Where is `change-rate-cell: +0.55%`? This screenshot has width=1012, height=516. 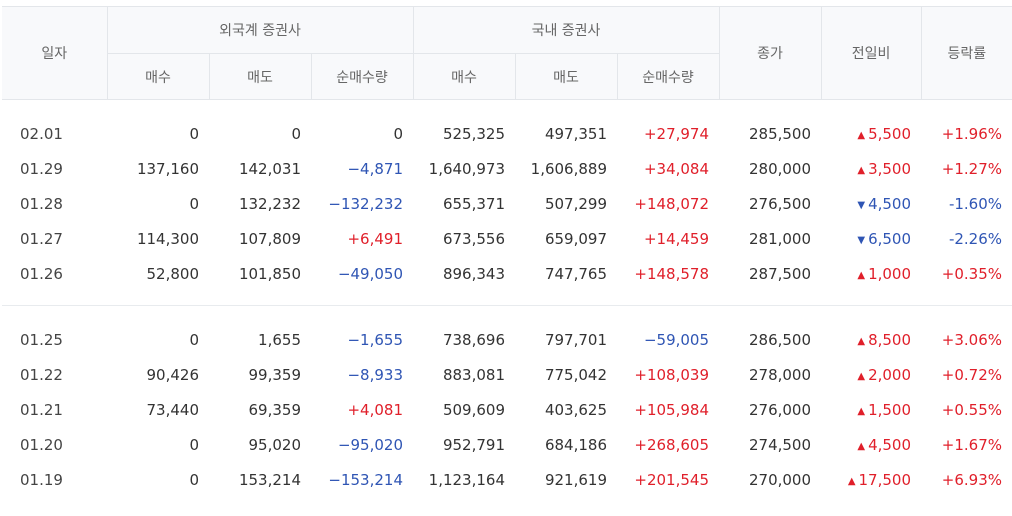 change-rate-cell: +0.55% is located at coordinates (972, 409).